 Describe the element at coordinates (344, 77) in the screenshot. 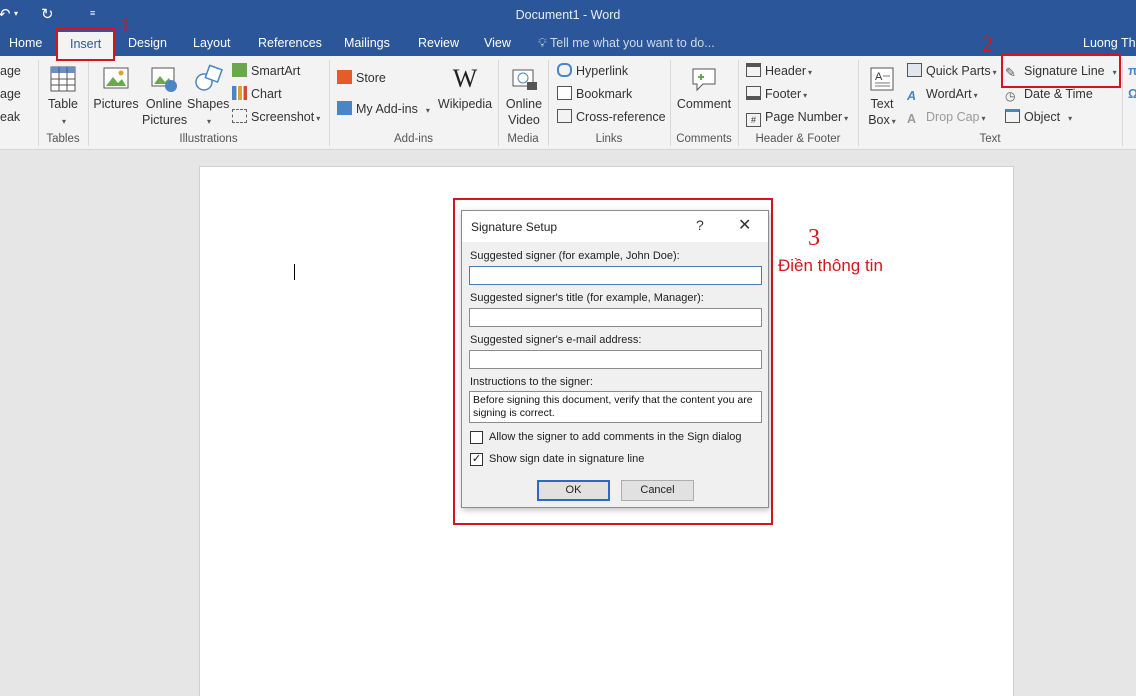

I see `store-icon` at that location.